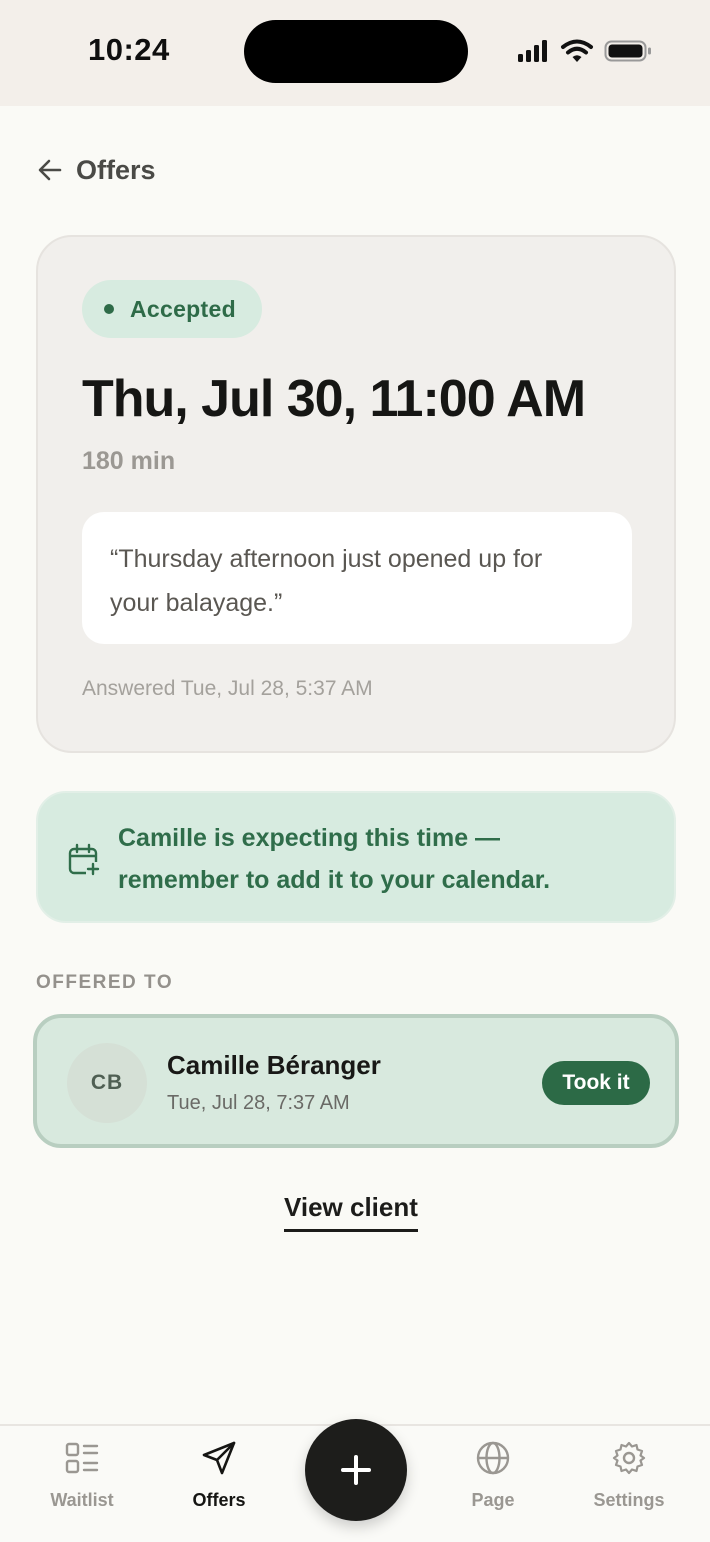 This screenshot has width=710, height=1542. What do you see at coordinates (629, 1500) in the screenshot?
I see `tab-label: Settings` at bounding box center [629, 1500].